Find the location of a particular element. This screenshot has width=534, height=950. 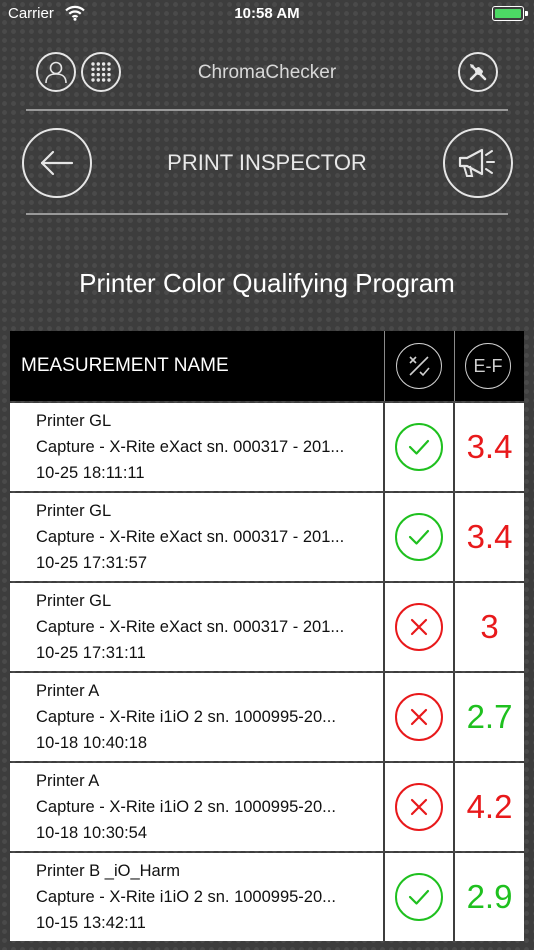

capture-datetime: 10-18 10:30:54 is located at coordinates (92, 833).